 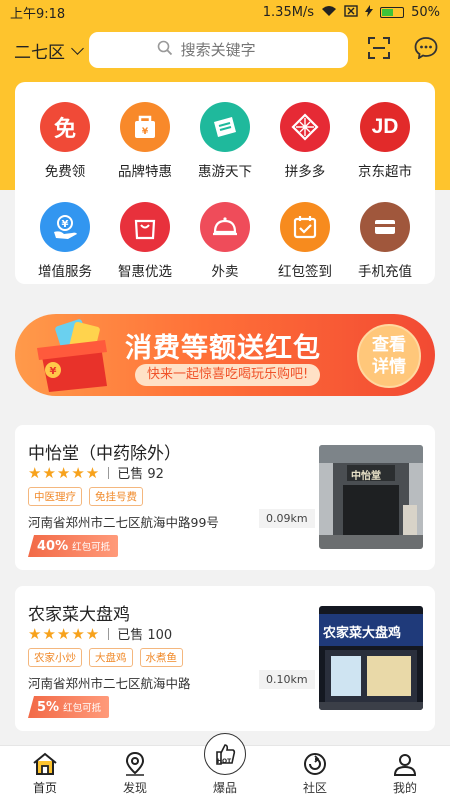 What do you see at coordinates (389, 356) in the screenshot?
I see `banner-detail-button: 查看 详情` at bounding box center [389, 356].